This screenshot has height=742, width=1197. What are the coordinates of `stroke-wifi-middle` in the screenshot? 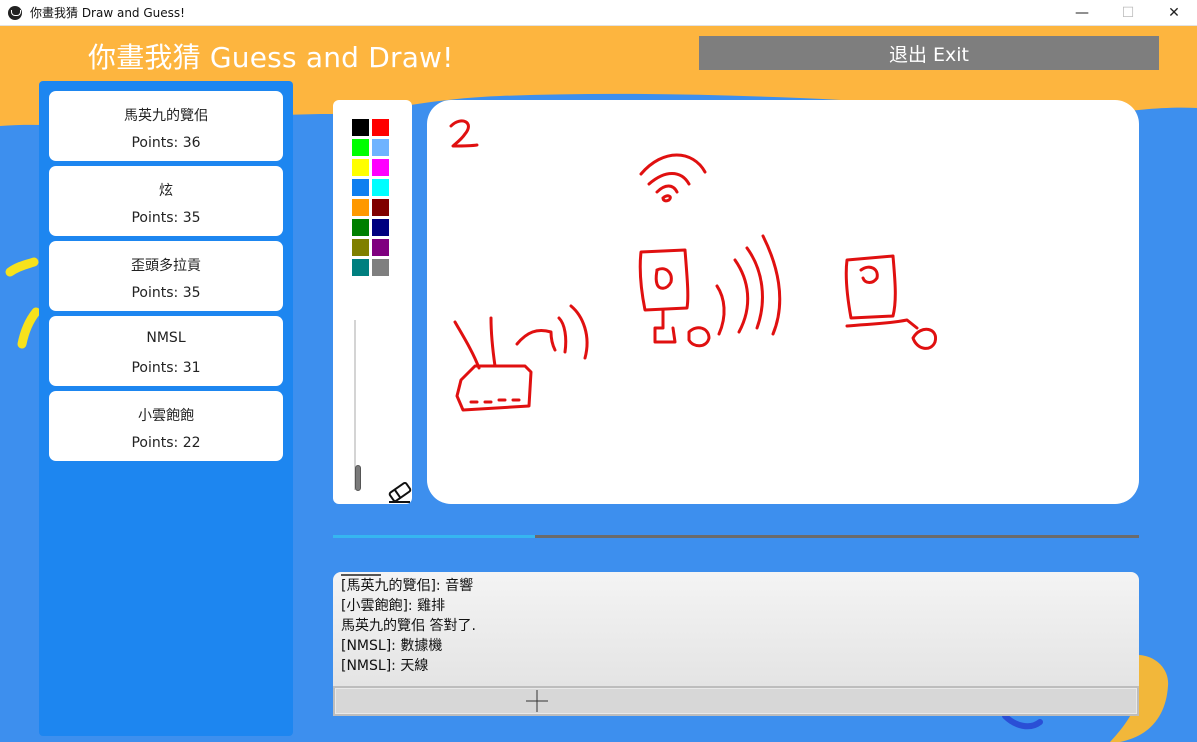 It's located at (669, 179).